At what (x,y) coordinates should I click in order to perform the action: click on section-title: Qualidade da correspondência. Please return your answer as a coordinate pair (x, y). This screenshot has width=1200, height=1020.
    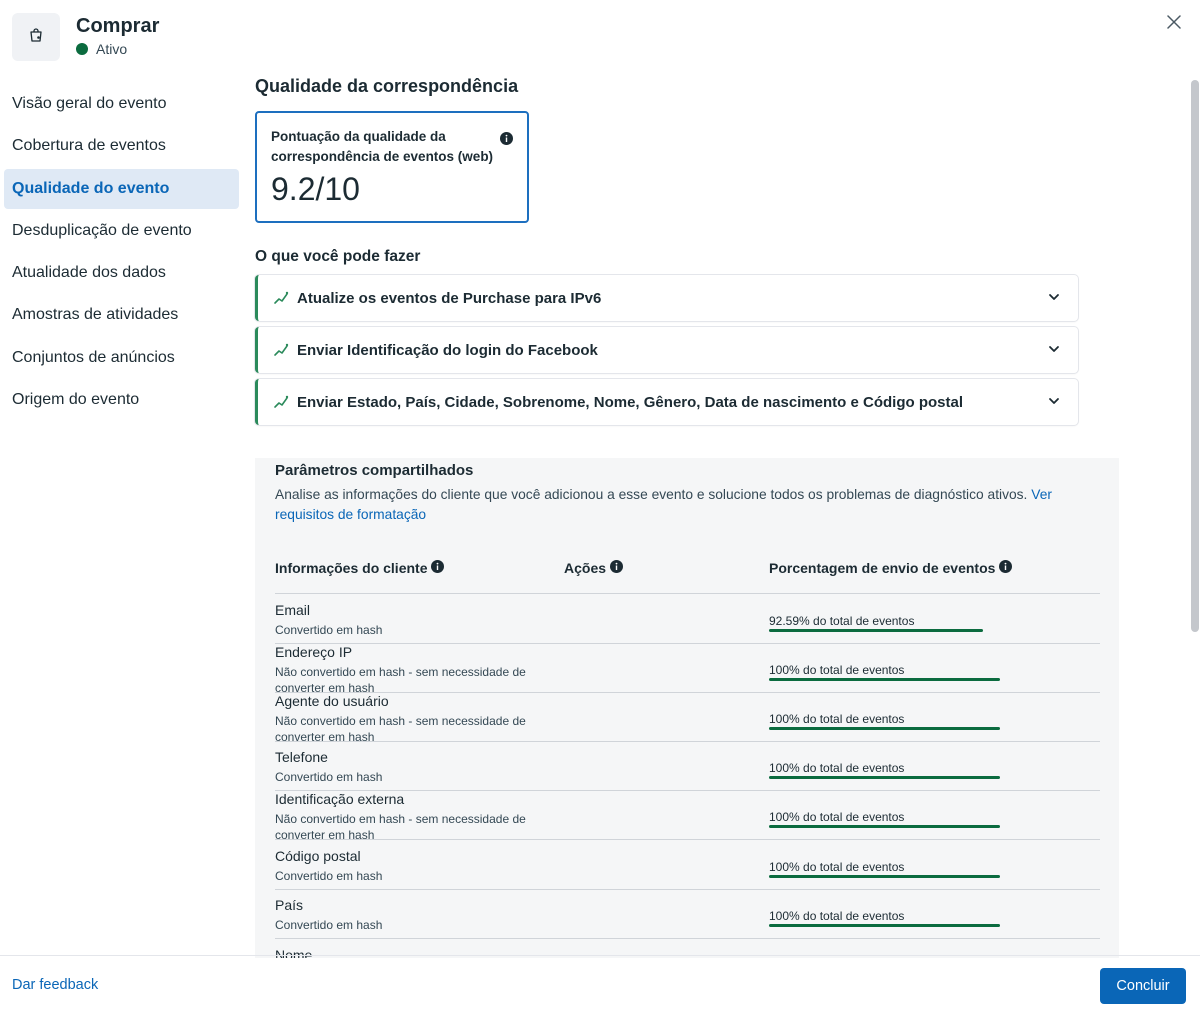
    Looking at the image, I should click on (387, 86).